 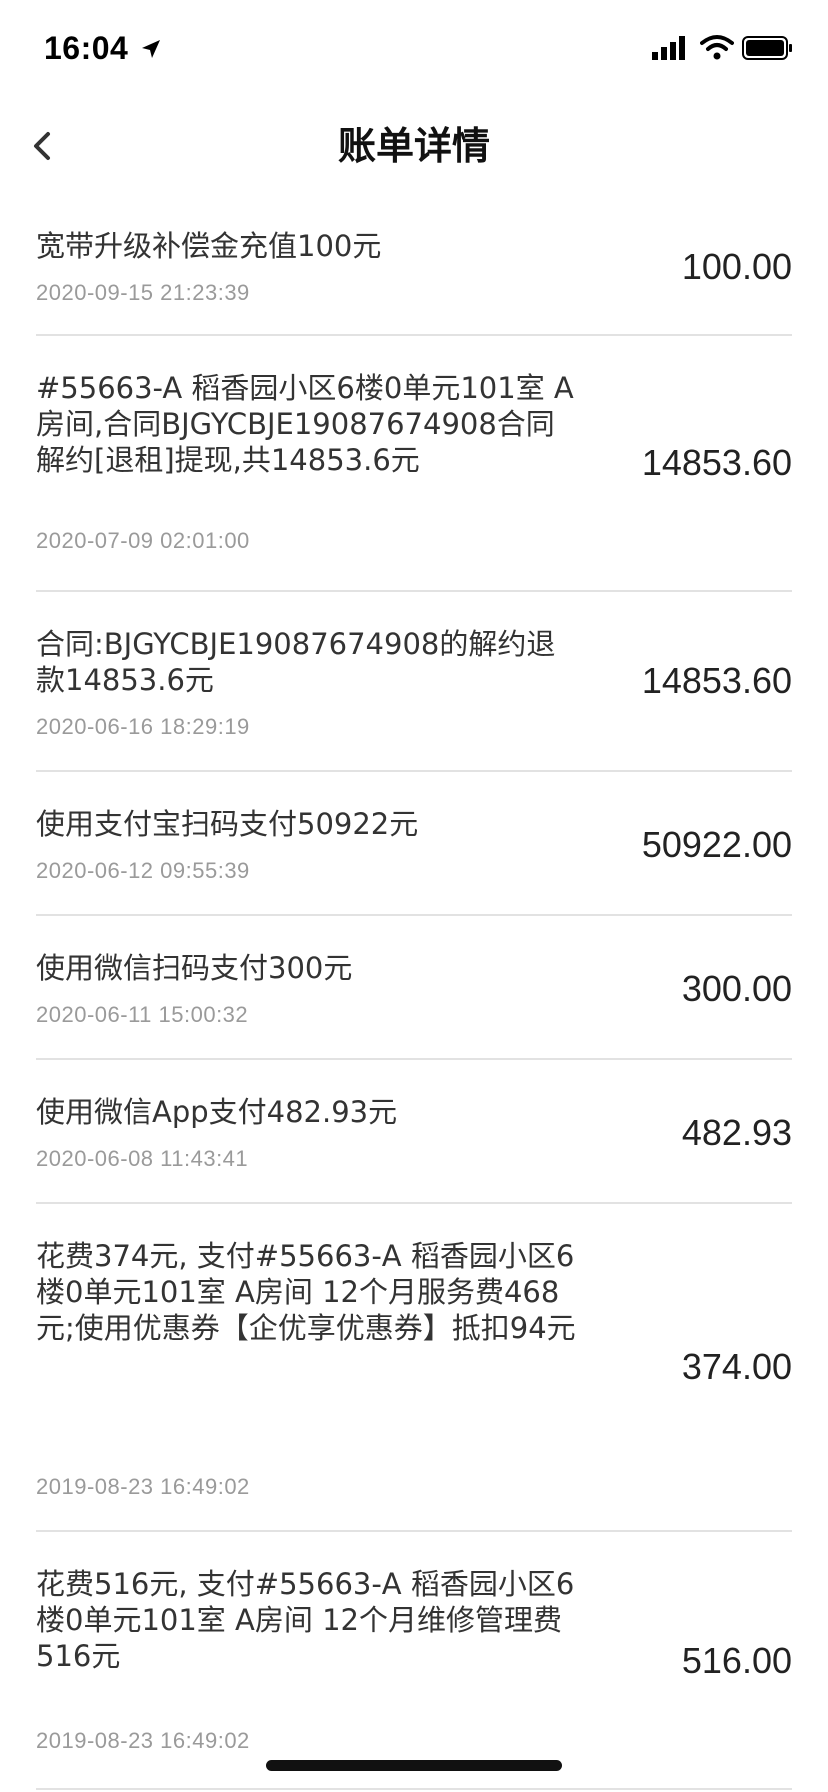 What do you see at coordinates (143, 540) in the screenshot?
I see `bill-time: 2020-07-09 02:01:00` at bounding box center [143, 540].